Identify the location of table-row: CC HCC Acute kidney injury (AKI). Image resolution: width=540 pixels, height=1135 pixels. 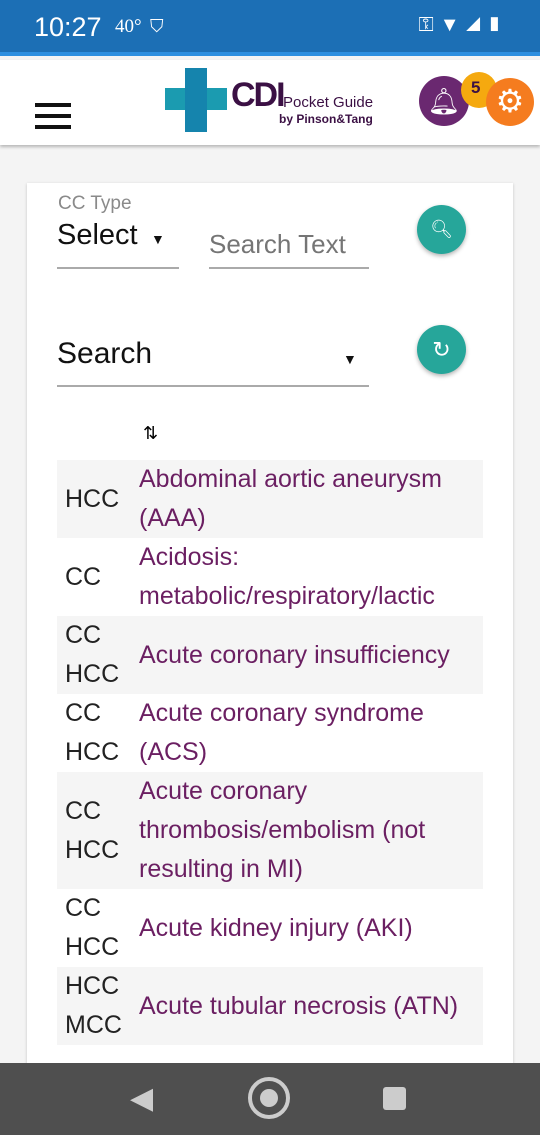
(270, 928).